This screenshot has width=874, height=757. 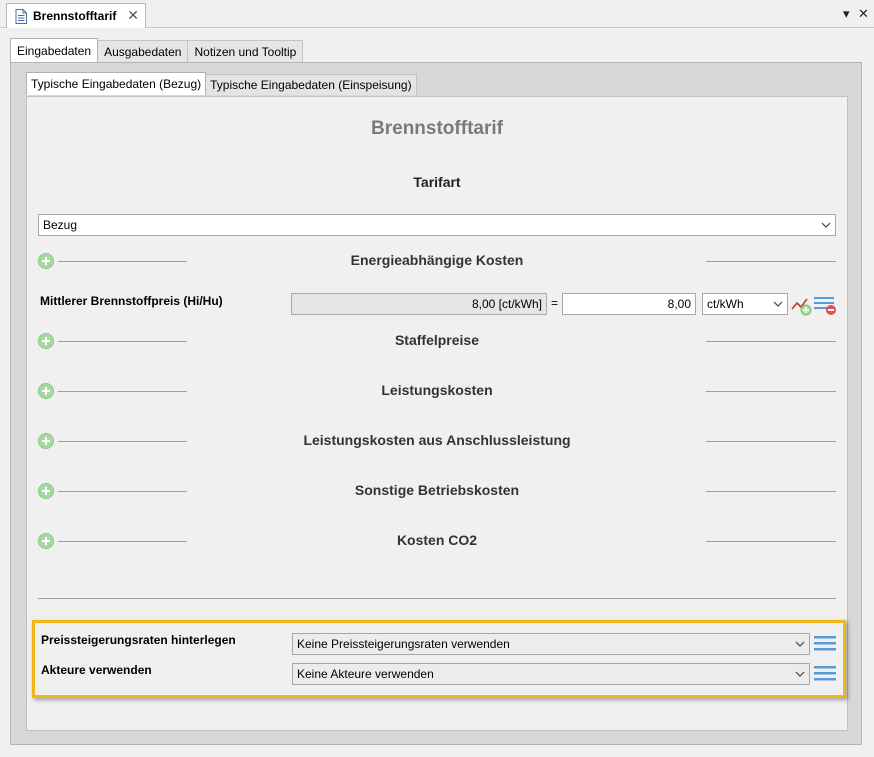 What do you see at coordinates (60, 225) in the screenshot?
I see `tarifart-value: Bezug` at bounding box center [60, 225].